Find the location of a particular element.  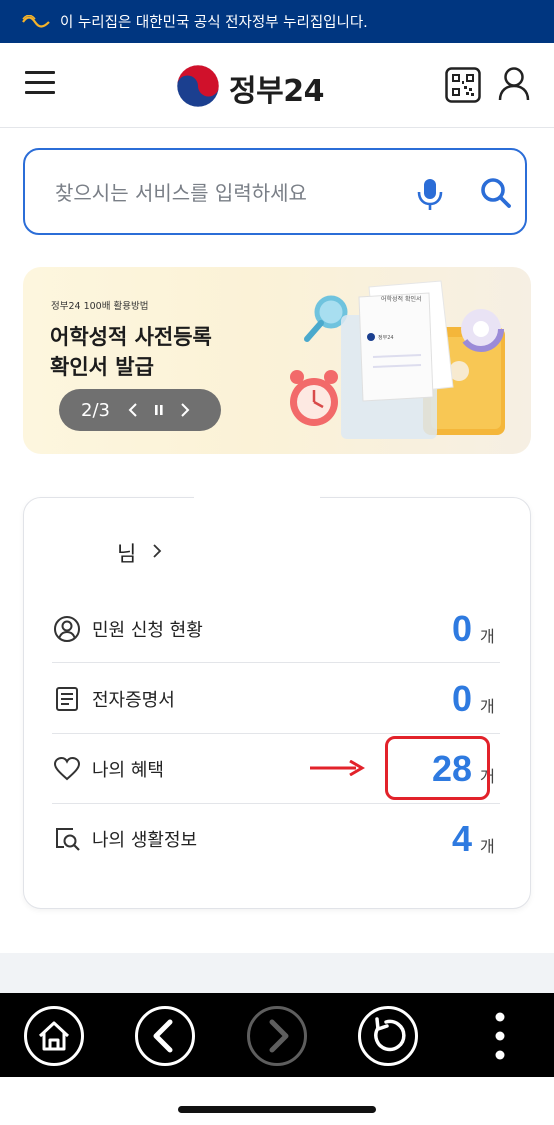

search-box is located at coordinates (275, 191).